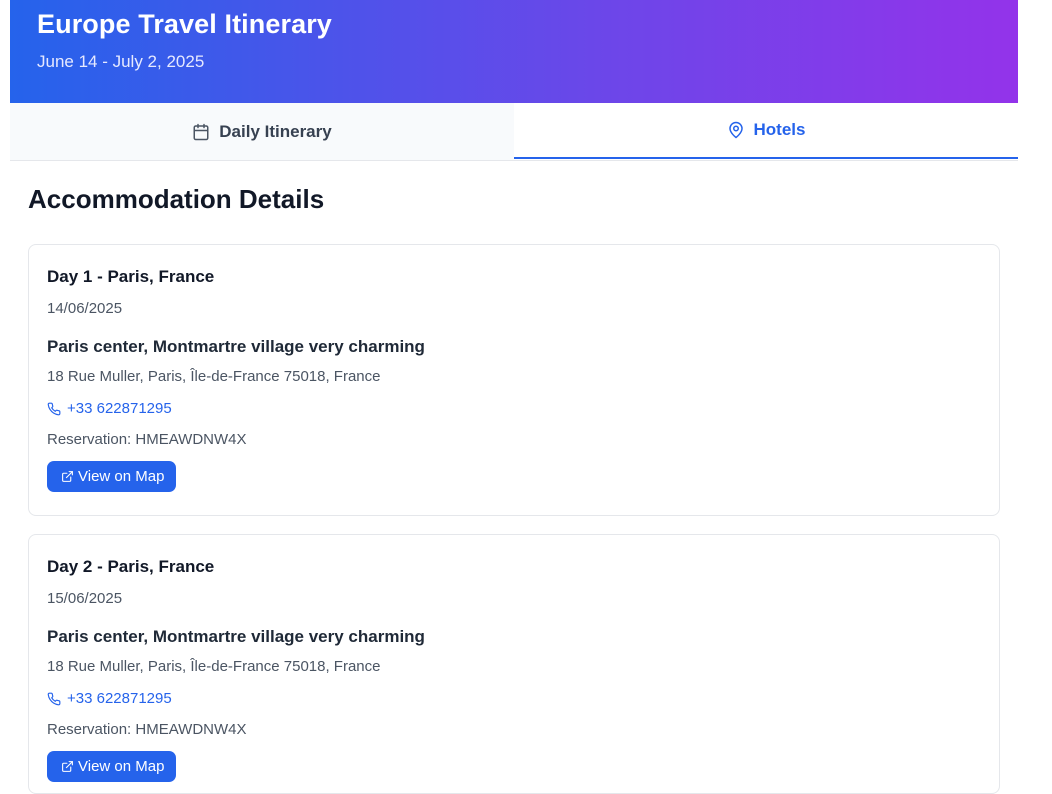 Image resolution: width=1052 pixels, height=794 pixels. What do you see at coordinates (275, 131) in the screenshot?
I see `tab-daily-itinerary-label: Daily Itinerary` at bounding box center [275, 131].